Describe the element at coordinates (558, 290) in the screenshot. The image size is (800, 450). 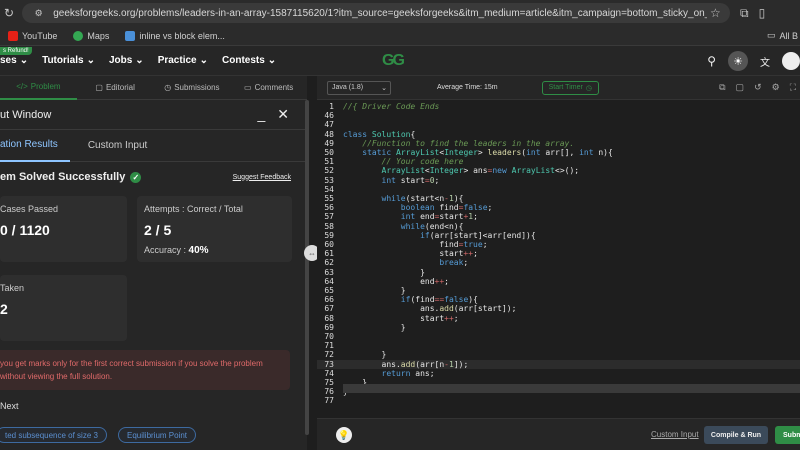
I see `code-line: 65 }` at that location.